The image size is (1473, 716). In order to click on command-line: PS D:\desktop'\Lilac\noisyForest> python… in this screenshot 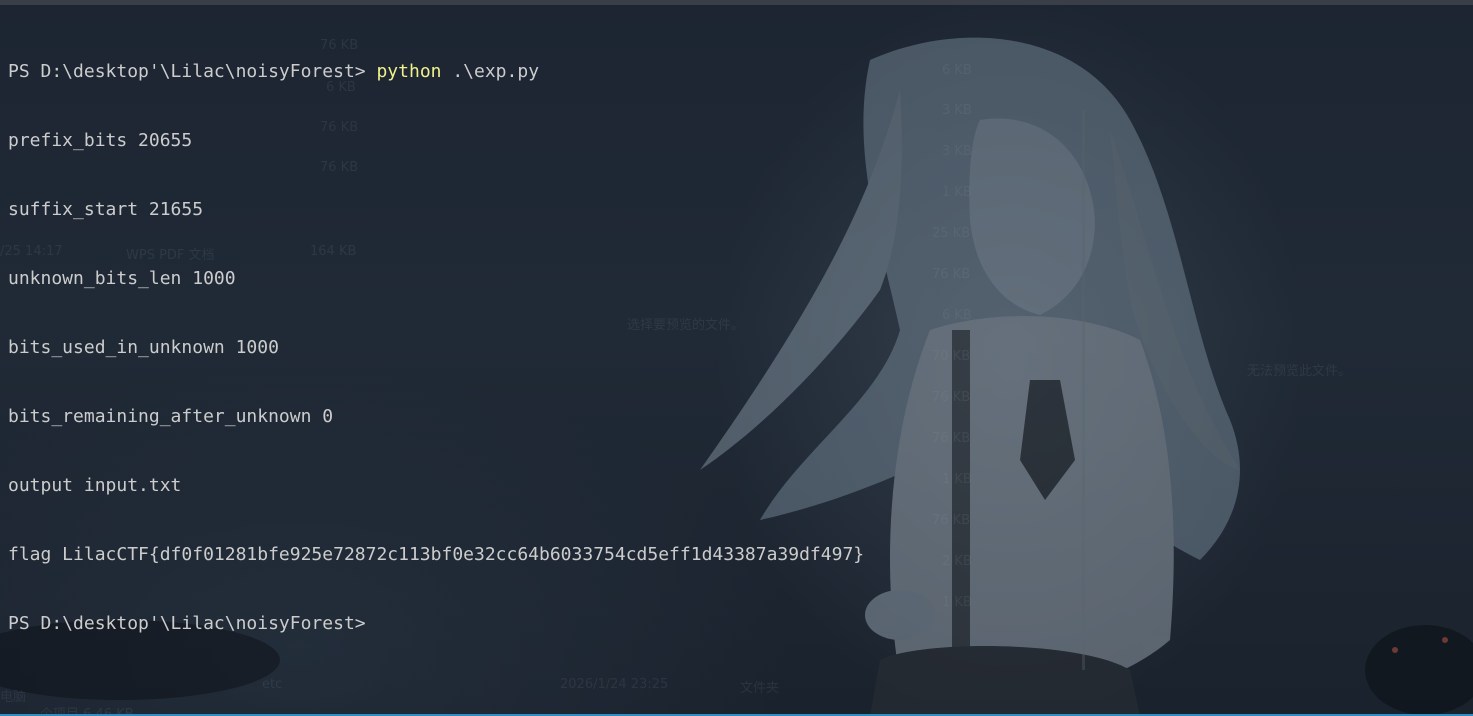, I will do `click(436, 71)`.